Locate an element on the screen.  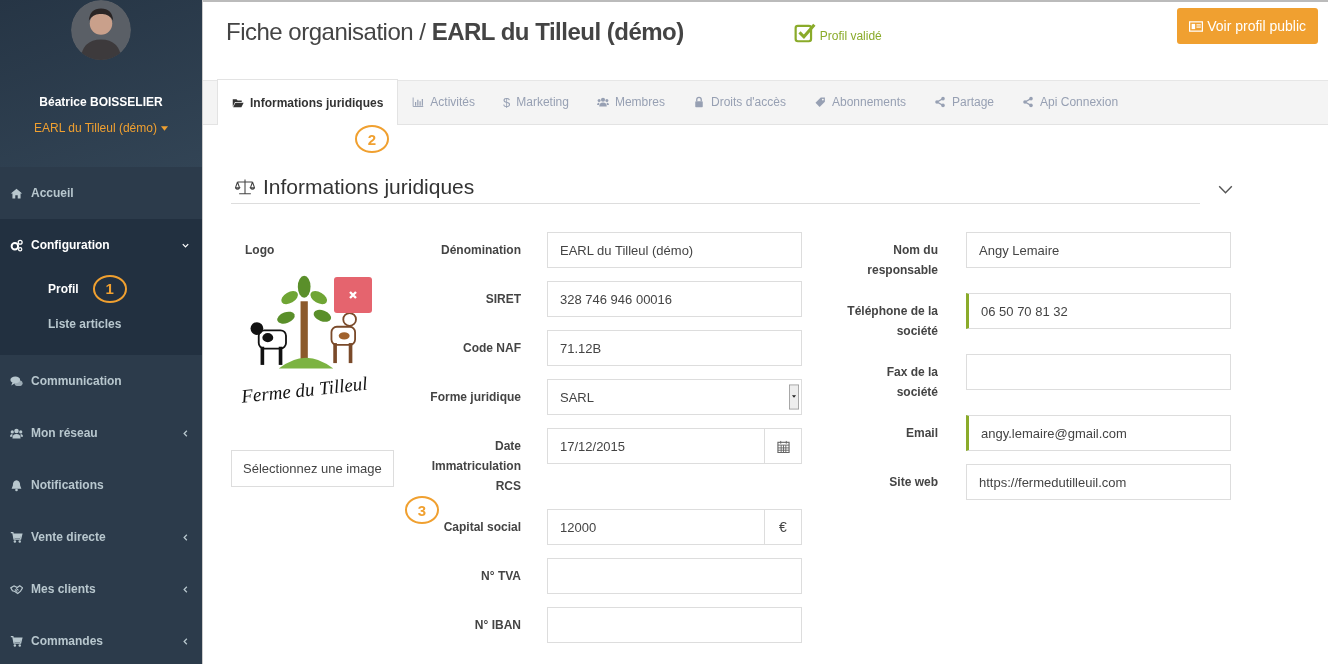
section-title: Informations juridiques is located at coordinates (369, 187).